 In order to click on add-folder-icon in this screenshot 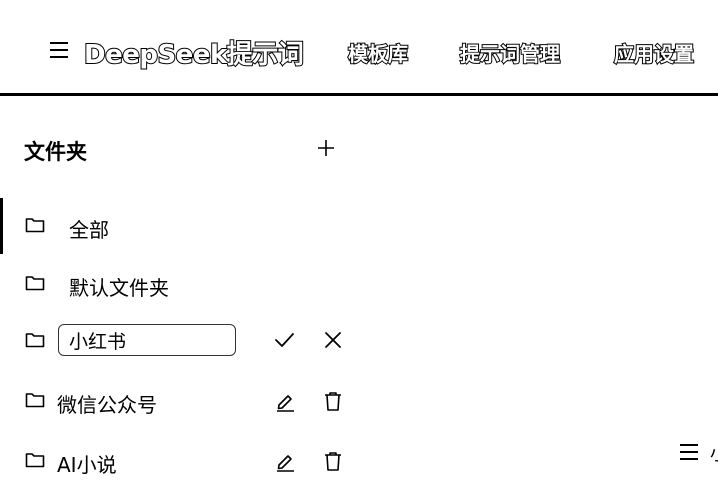, I will do `click(326, 148)`.